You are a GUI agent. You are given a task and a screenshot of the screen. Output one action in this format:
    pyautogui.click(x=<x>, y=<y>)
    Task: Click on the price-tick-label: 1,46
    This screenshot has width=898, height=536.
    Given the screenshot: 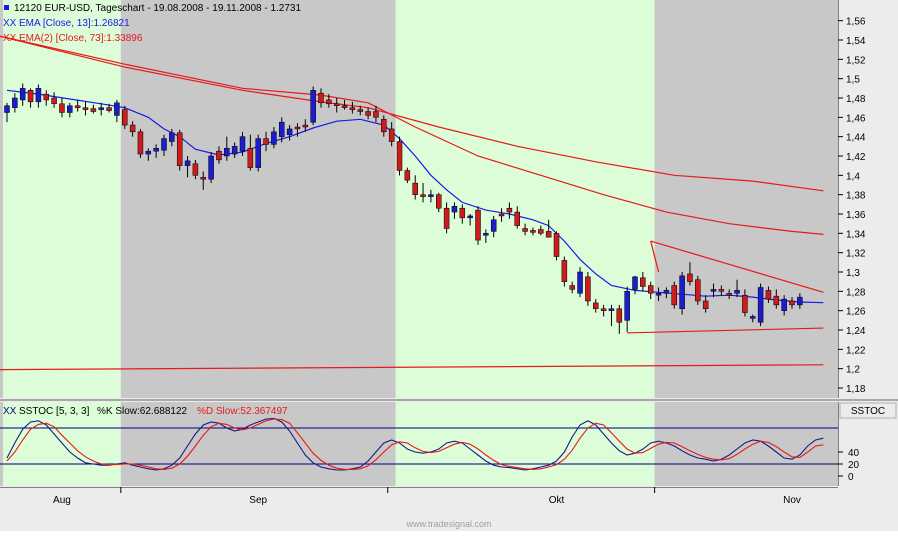 What is the action you would take?
    pyautogui.click(x=856, y=118)
    